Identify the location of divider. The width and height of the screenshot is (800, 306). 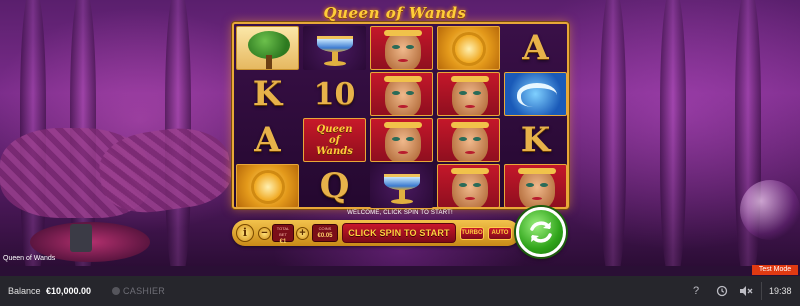
(761, 291).